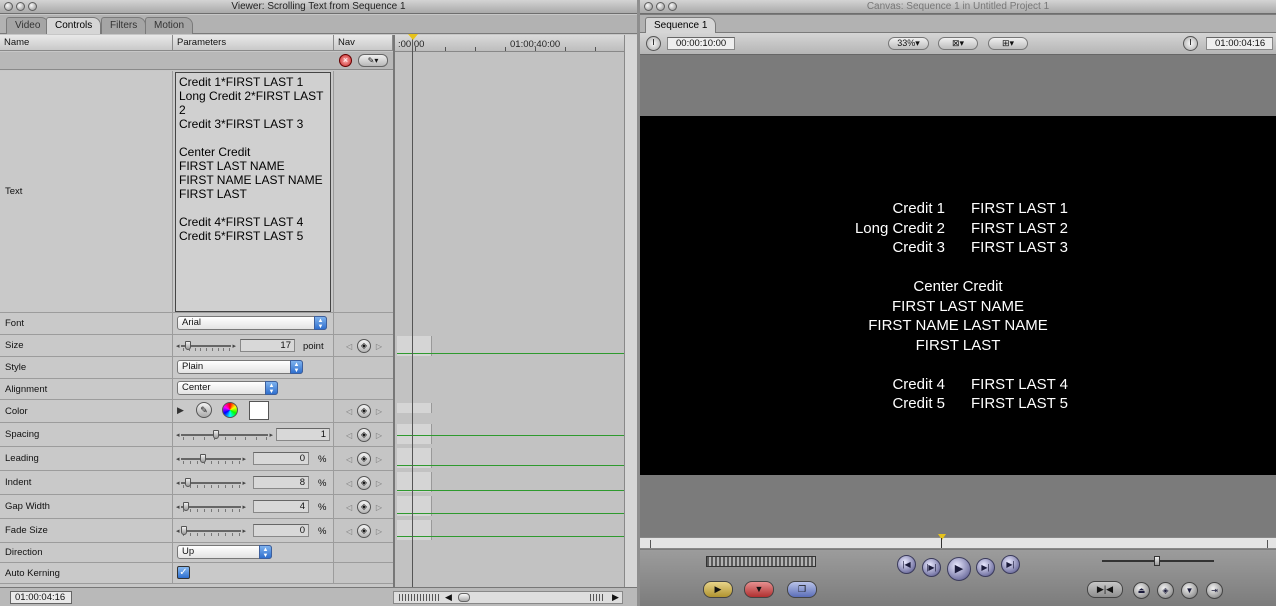 The image size is (1276, 606). I want to click on direction-select: Up ▲ ▼, so click(224, 552).